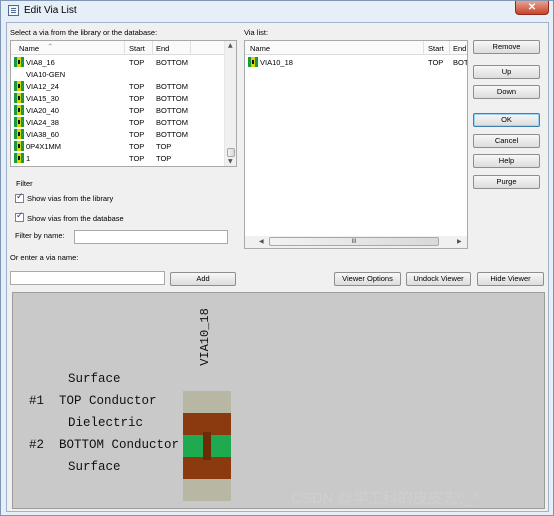 This screenshot has height=516, width=554. I want to click on hide-viewer-button: Hide Viewer, so click(510, 279).